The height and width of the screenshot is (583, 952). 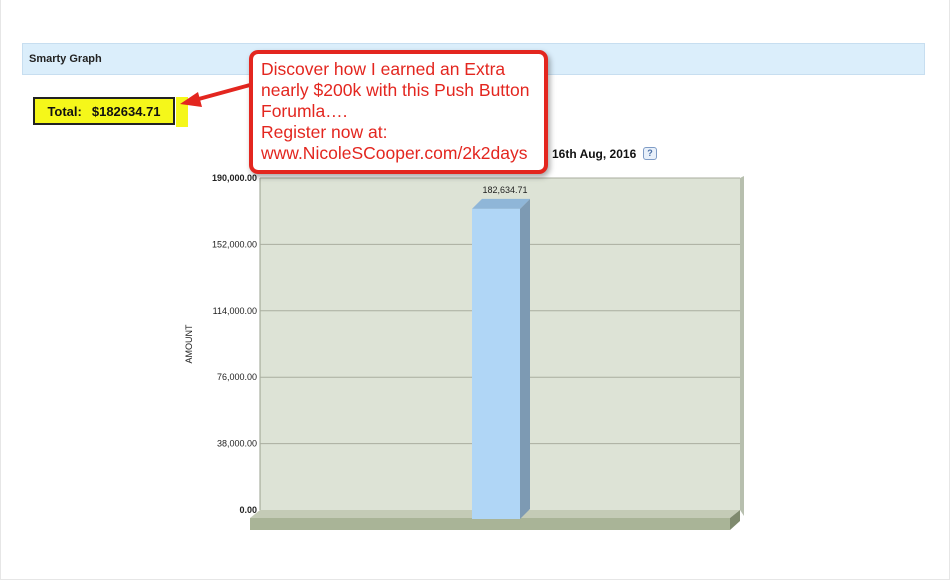 What do you see at coordinates (222, 92) in the screenshot?
I see `pointer-arrow-shaft` at bounding box center [222, 92].